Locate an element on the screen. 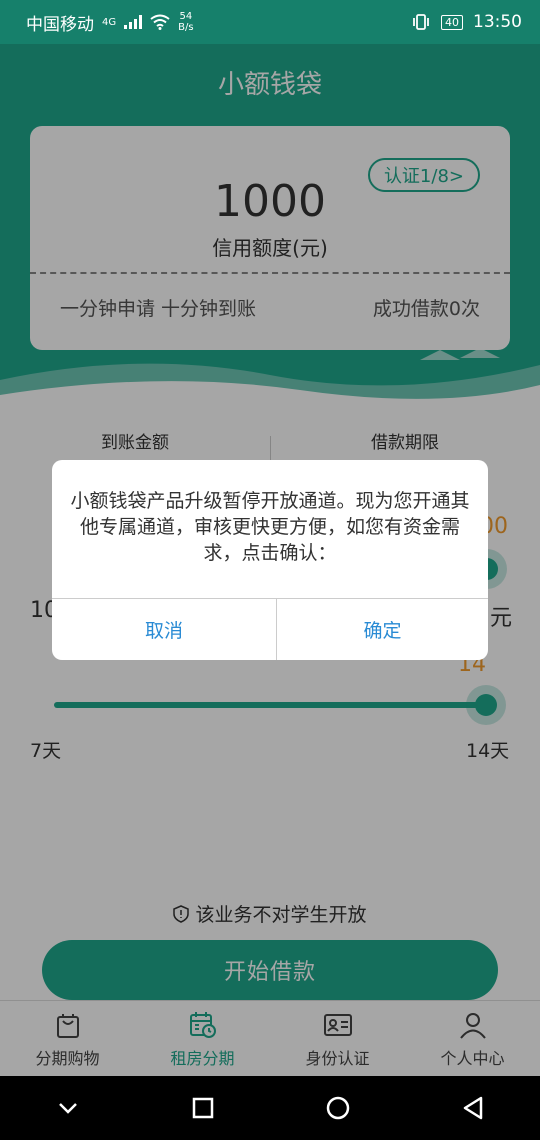 Image resolution: width=540 pixels, height=1140 pixels. system-nav-bar is located at coordinates (270, 1108).